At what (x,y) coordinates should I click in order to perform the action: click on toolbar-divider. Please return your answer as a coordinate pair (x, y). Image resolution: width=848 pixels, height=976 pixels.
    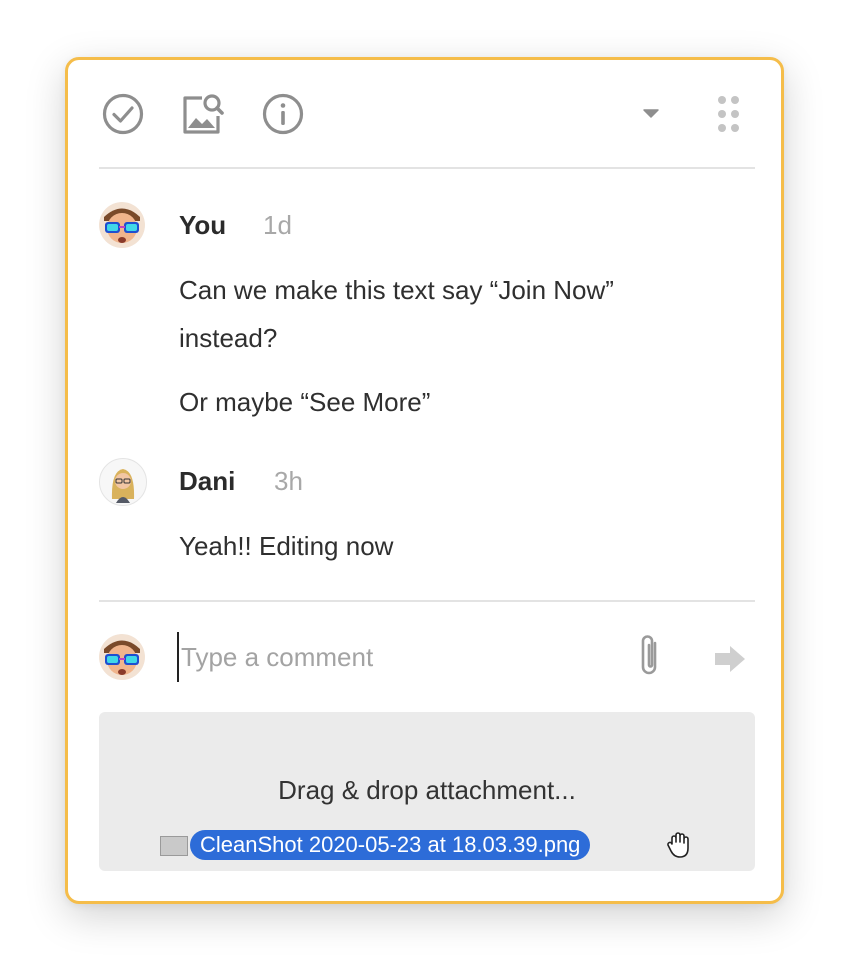
    Looking at the image, I should click on (427, 168).